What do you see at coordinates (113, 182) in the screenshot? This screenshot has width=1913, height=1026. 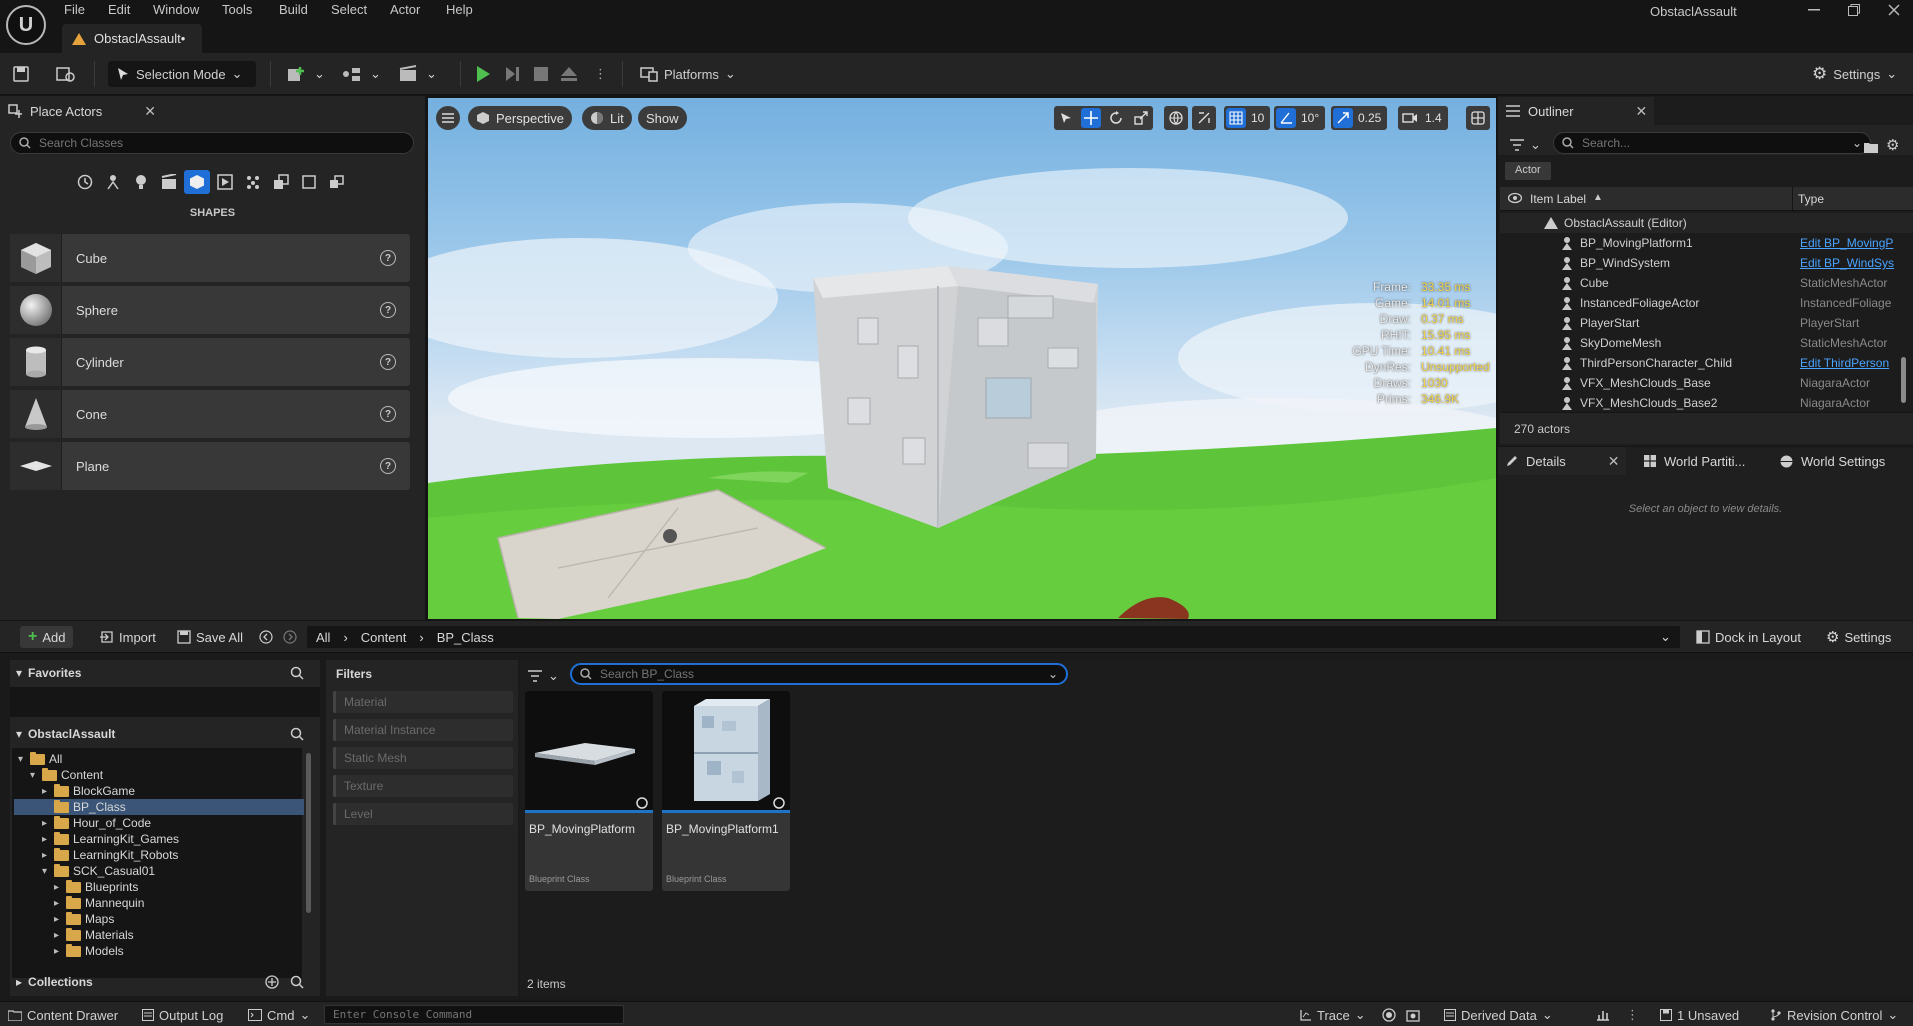 I see `basic-icon` at bounding box center [113, 182].